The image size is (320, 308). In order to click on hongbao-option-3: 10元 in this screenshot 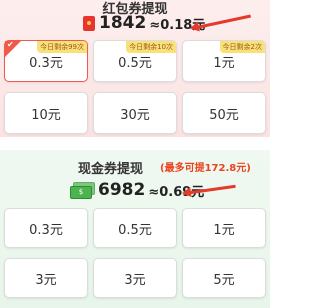, I will do `click(46, 113)`.